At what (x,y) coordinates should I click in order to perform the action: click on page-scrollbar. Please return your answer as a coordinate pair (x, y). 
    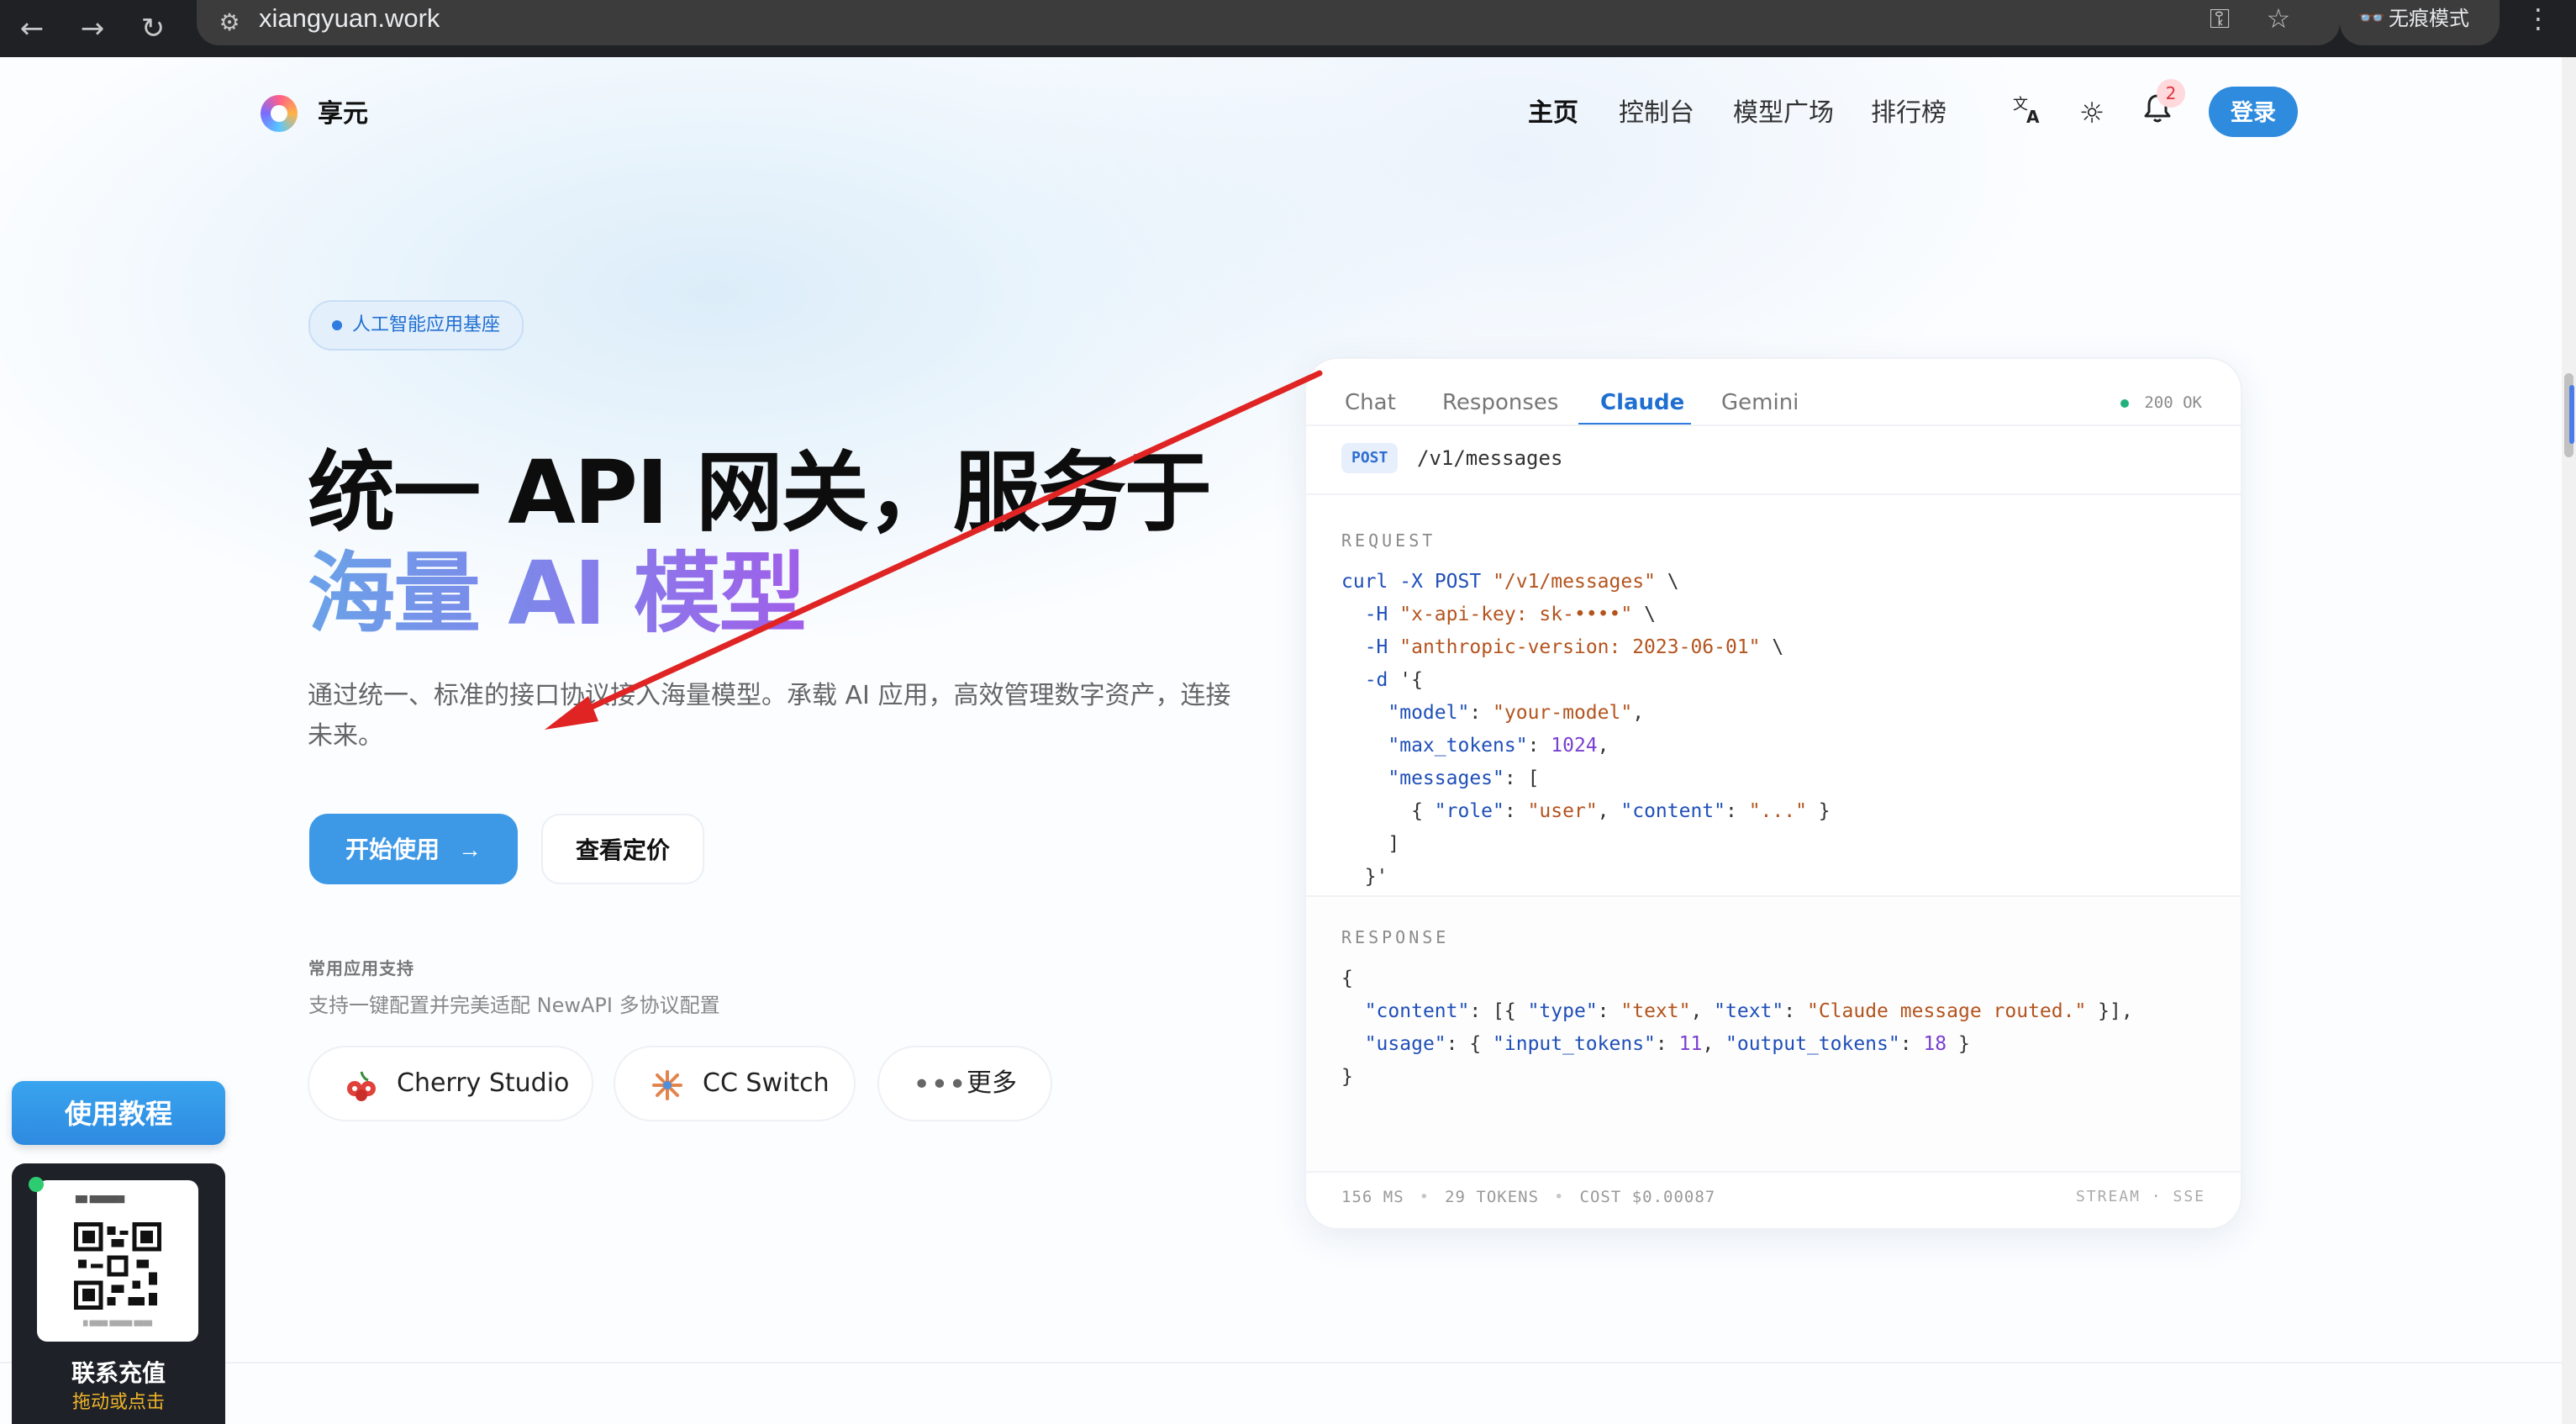
    Looking at the image, I should click on (2569, 740).